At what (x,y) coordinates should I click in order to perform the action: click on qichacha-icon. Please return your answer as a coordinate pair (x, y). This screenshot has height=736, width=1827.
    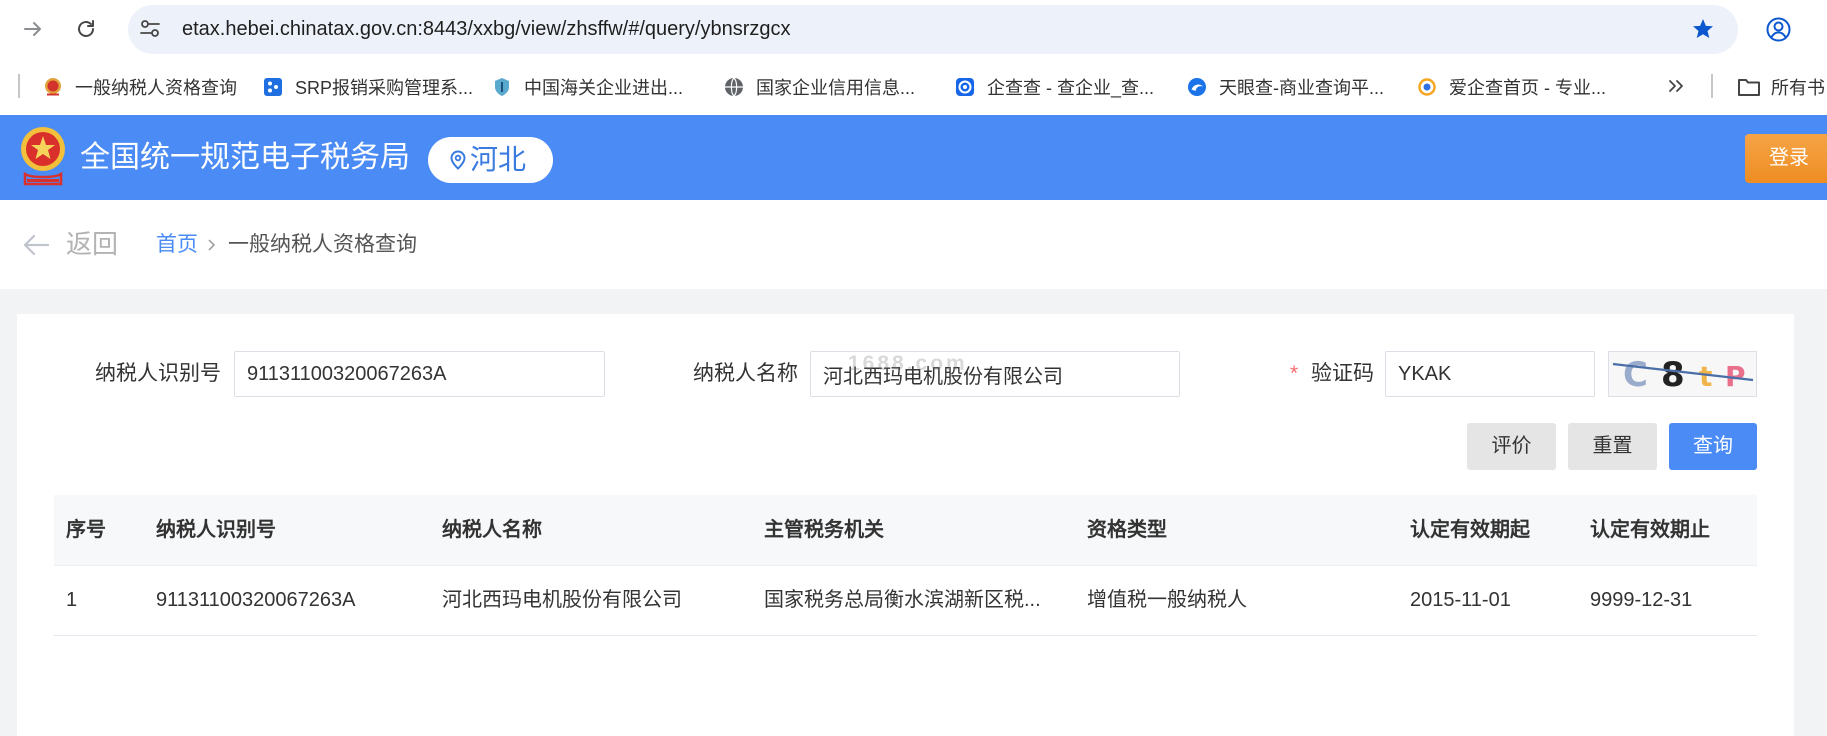
    Looking at the image, I should click on (965, 86).